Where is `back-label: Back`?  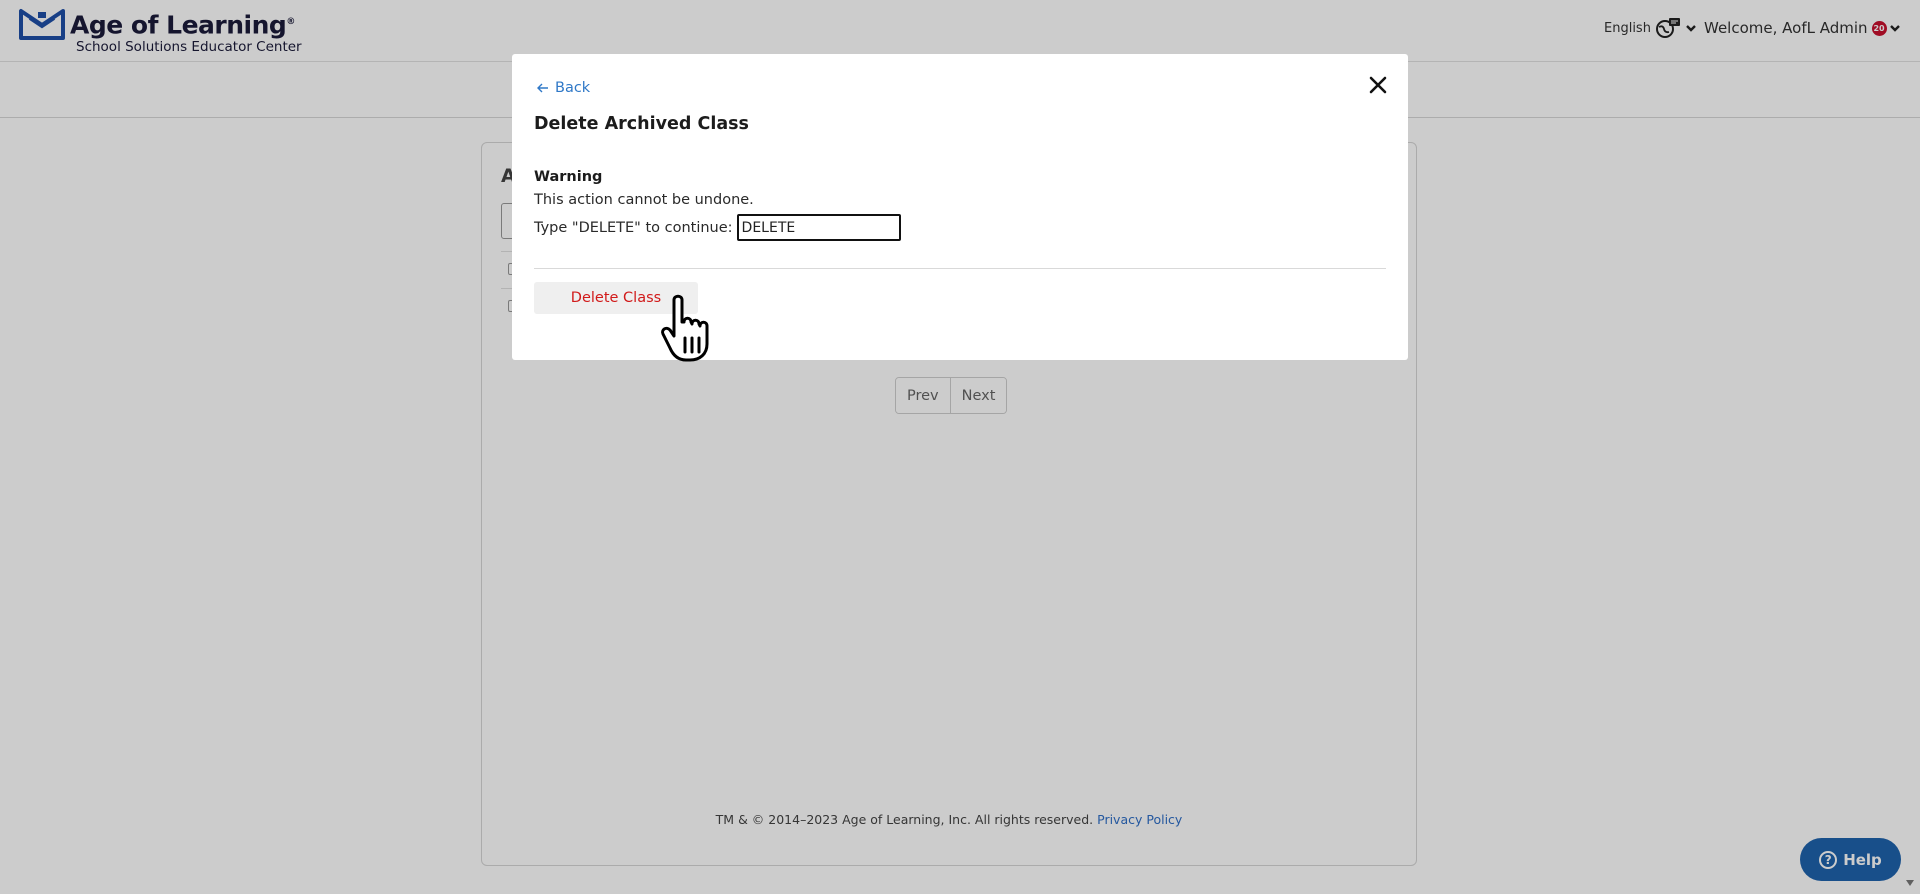 back-label: Back is located at coordinates (573, 88).